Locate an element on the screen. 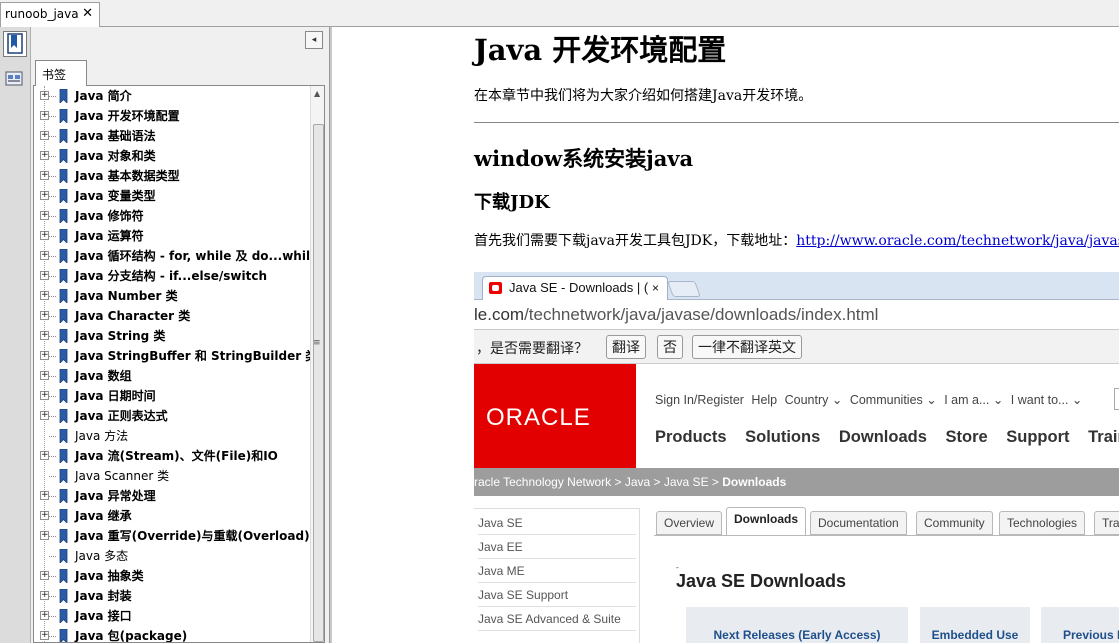 Image resolution: width=1119 pixels, height=643 pixels. collapse-panel-button: ◂ is located at coordinates (314, 40).